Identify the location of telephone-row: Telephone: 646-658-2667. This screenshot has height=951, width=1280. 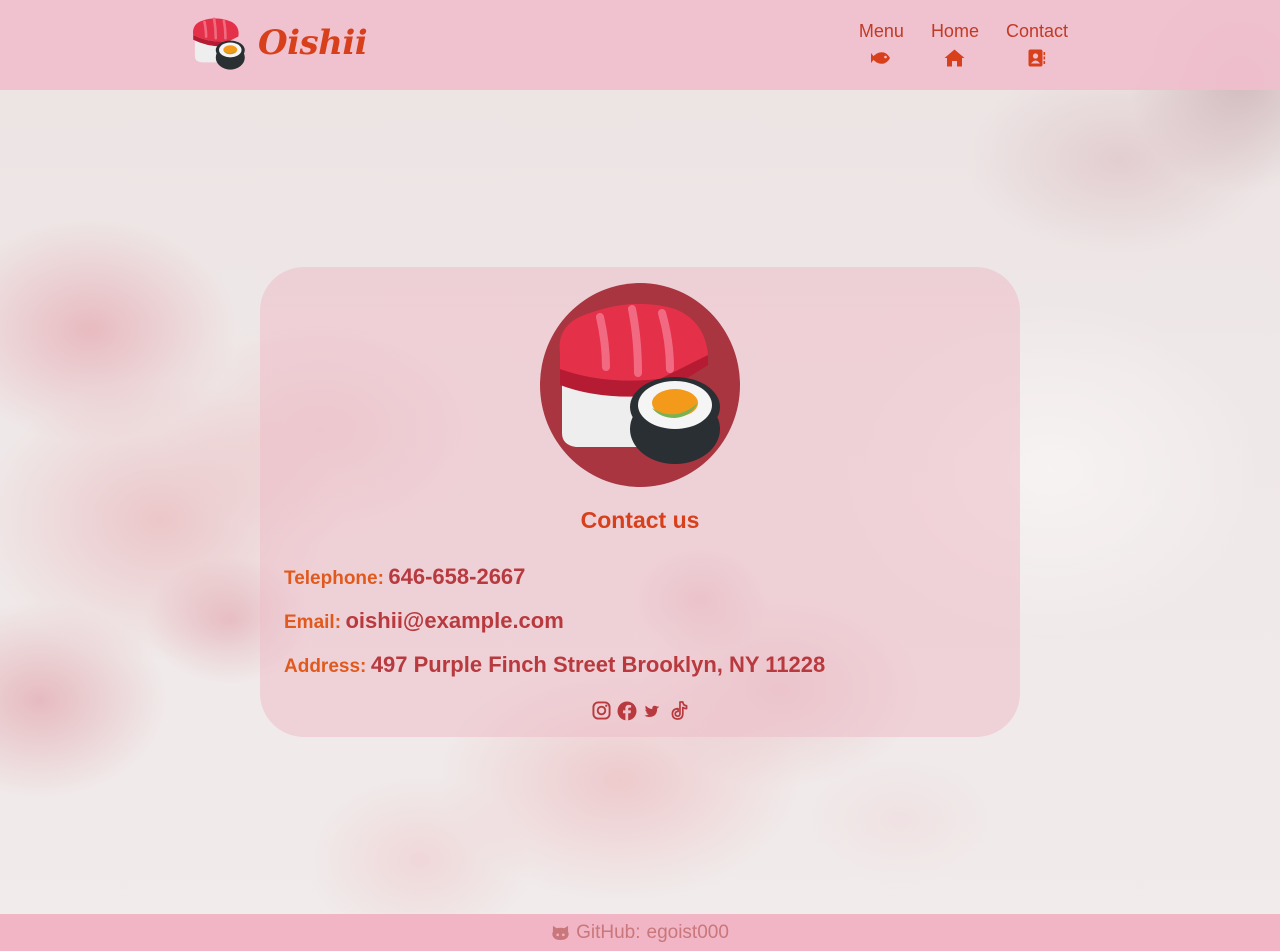
(404, 577).